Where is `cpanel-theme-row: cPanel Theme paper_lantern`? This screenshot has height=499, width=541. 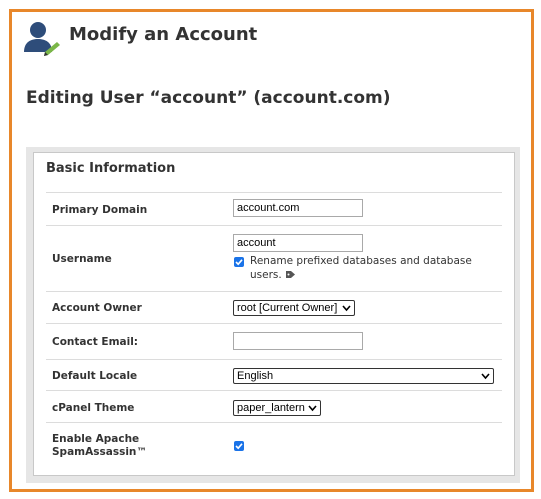 cpanel-theme-row: cPanel Theme paper_lantern is located at coordinates (274, 406).